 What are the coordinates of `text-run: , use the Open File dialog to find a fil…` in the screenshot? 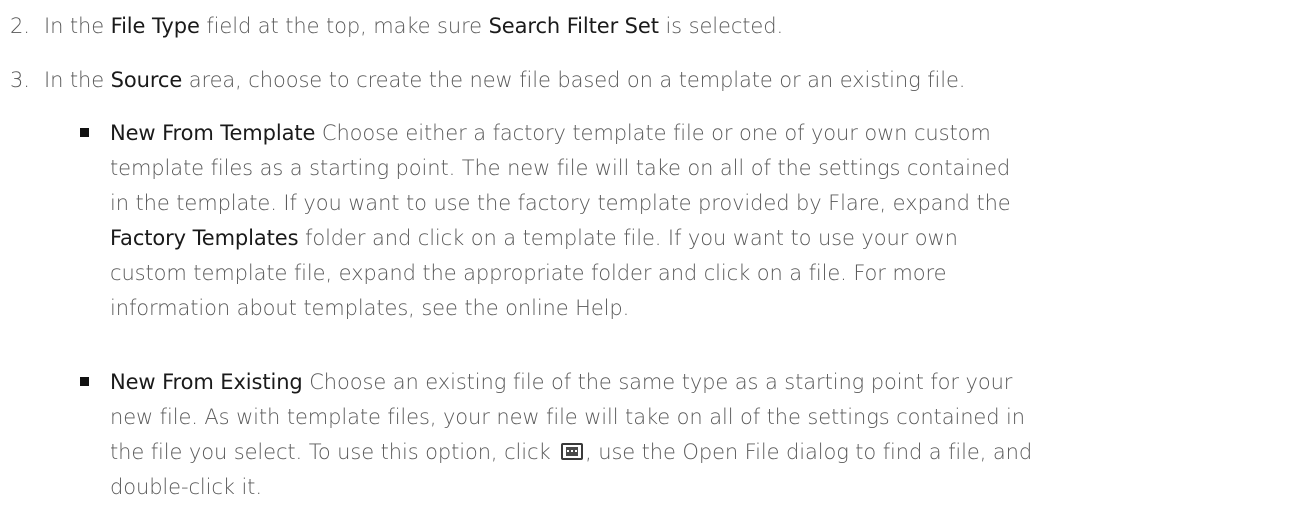 It's located at (809, 452).